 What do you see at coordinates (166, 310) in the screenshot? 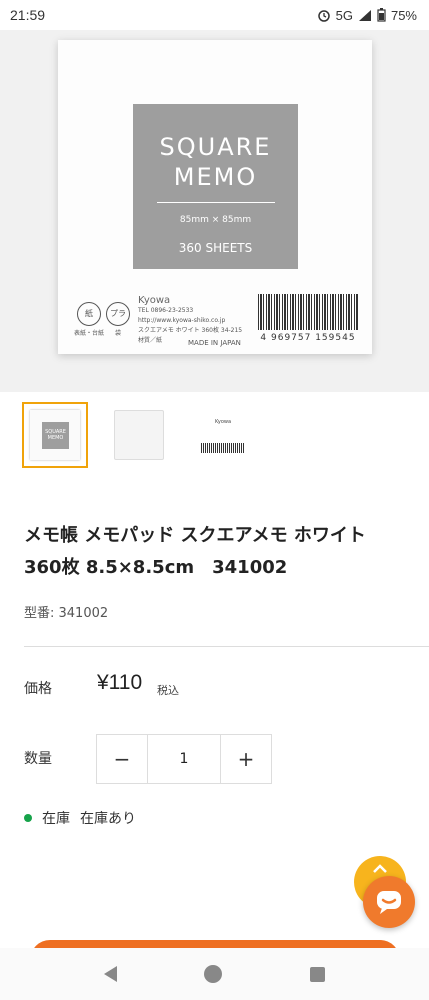
I see `maker-tel: TEL 0896-23-2533` at bounding box center [166, 310].